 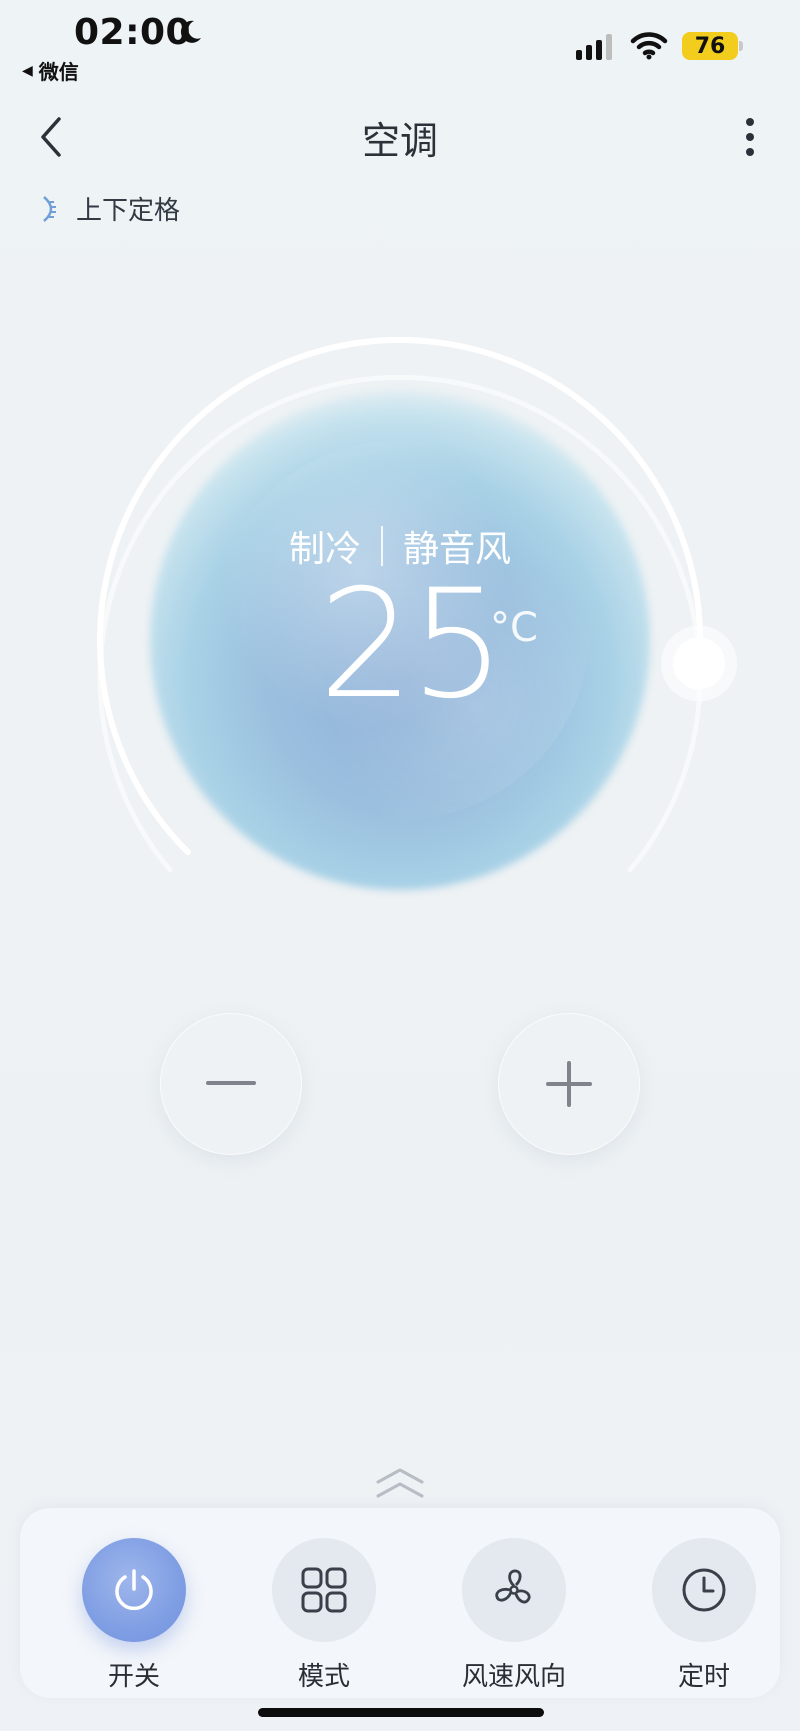 I want to click on home-indicator, so click(x=401, y=1712).